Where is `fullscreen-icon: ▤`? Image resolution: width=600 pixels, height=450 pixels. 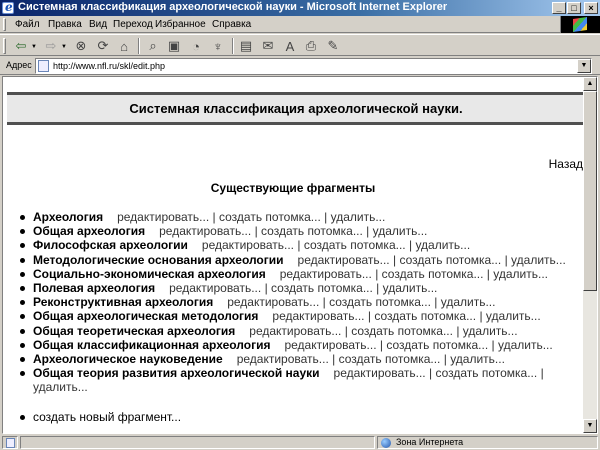
fullscreen-icon: ▤ is located at coordinates (246, 46).